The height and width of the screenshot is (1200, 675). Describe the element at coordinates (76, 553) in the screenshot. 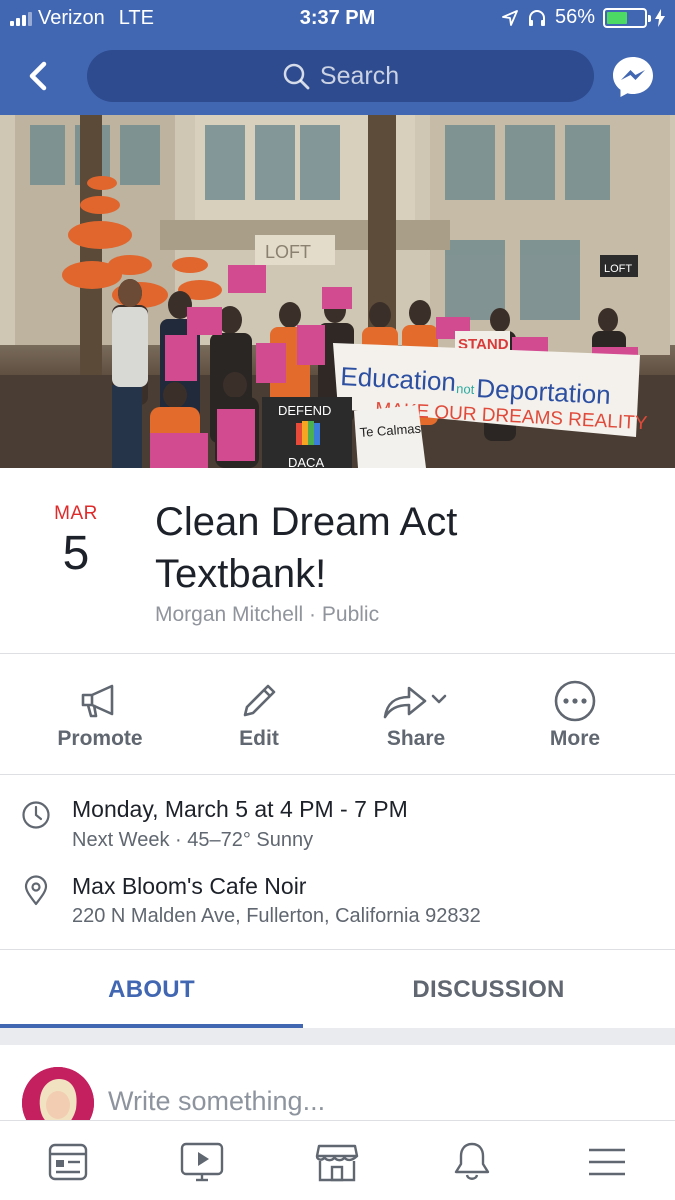

I see `event-day: 5` at that location.